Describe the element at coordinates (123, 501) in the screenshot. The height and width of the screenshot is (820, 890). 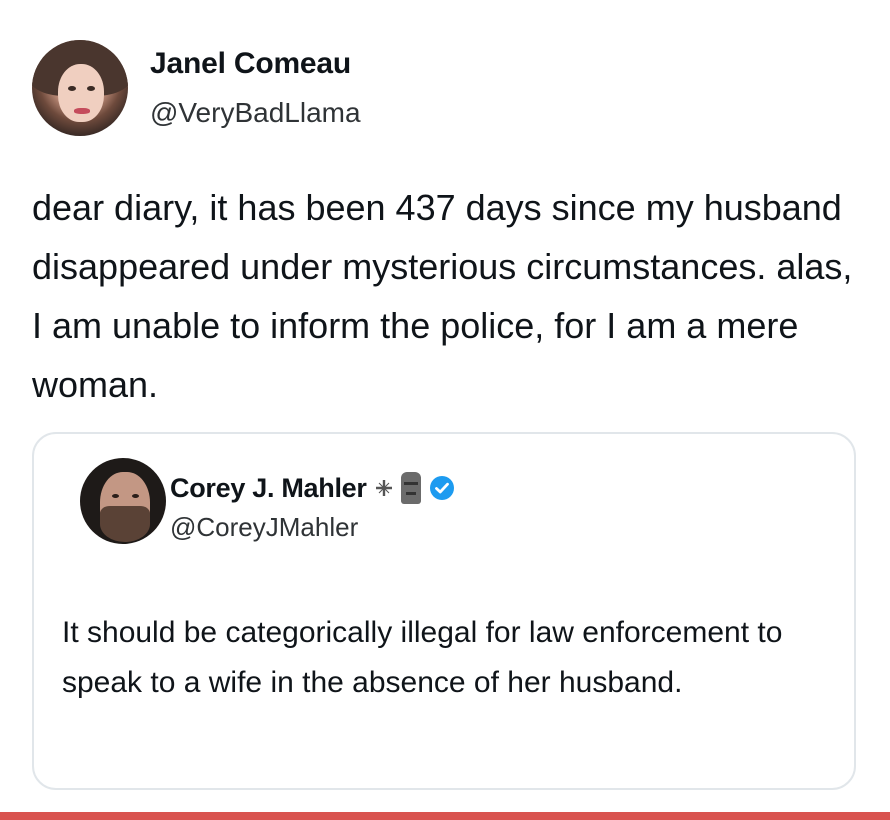
I see `quoted-author-avatar` at that location.